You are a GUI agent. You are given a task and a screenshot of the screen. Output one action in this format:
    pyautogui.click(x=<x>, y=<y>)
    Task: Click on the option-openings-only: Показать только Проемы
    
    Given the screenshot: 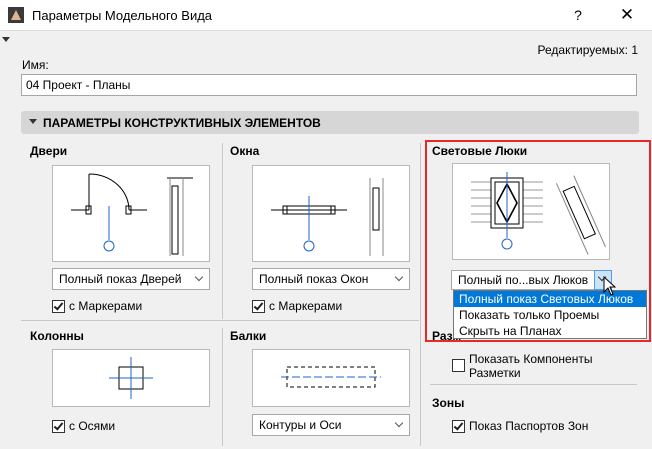 What is the action you would take?
    pyautogui.click(x=550, y=315)
    